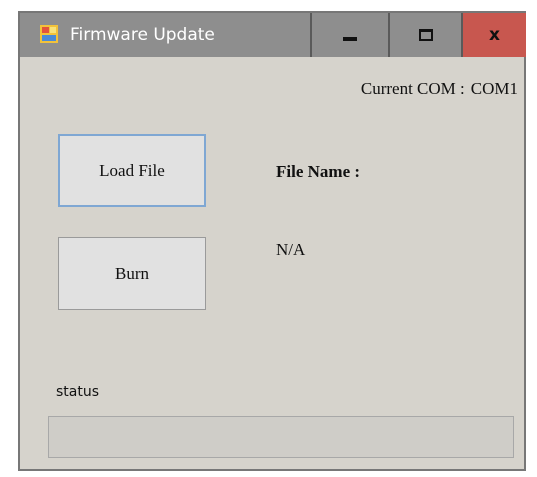  What do you see at coordinates (350, 39) in the screenshot?
I see `minimize-icon` at bounding box center [350, 39].